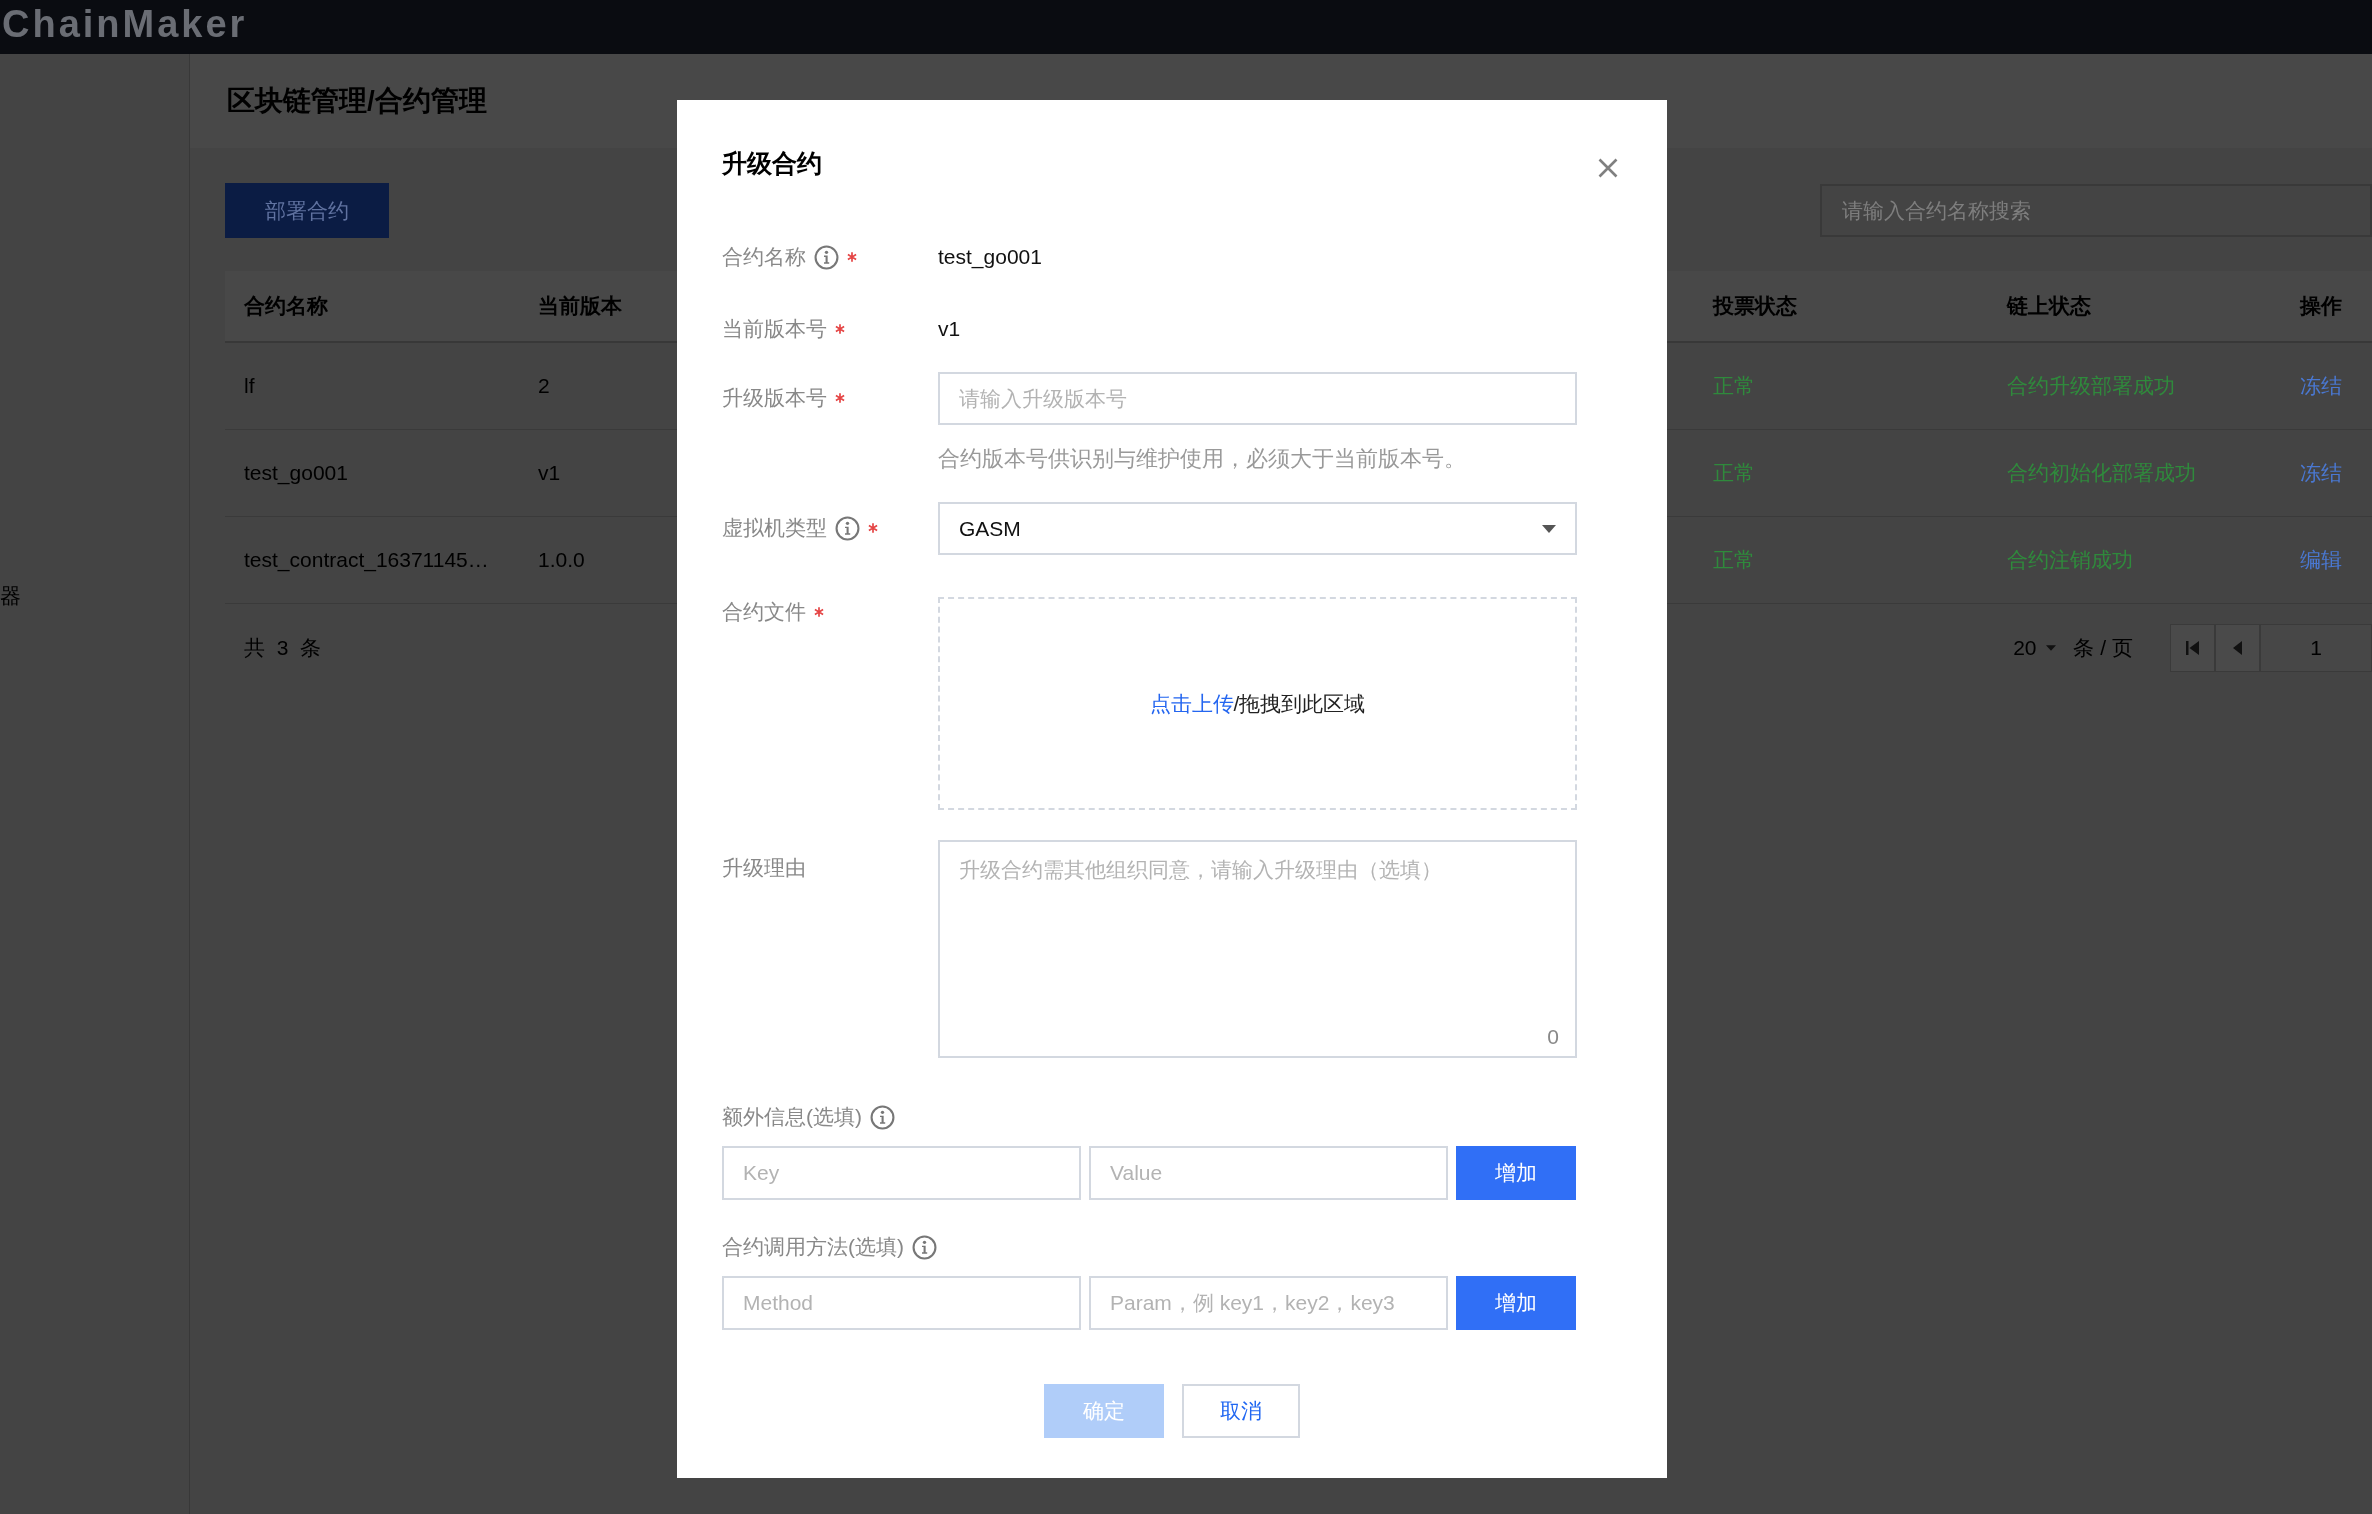  What do you see at coordinates (2321, 560) in the screenshot?
I see `action-link: 编辑` at bounding box center [2321, 560].